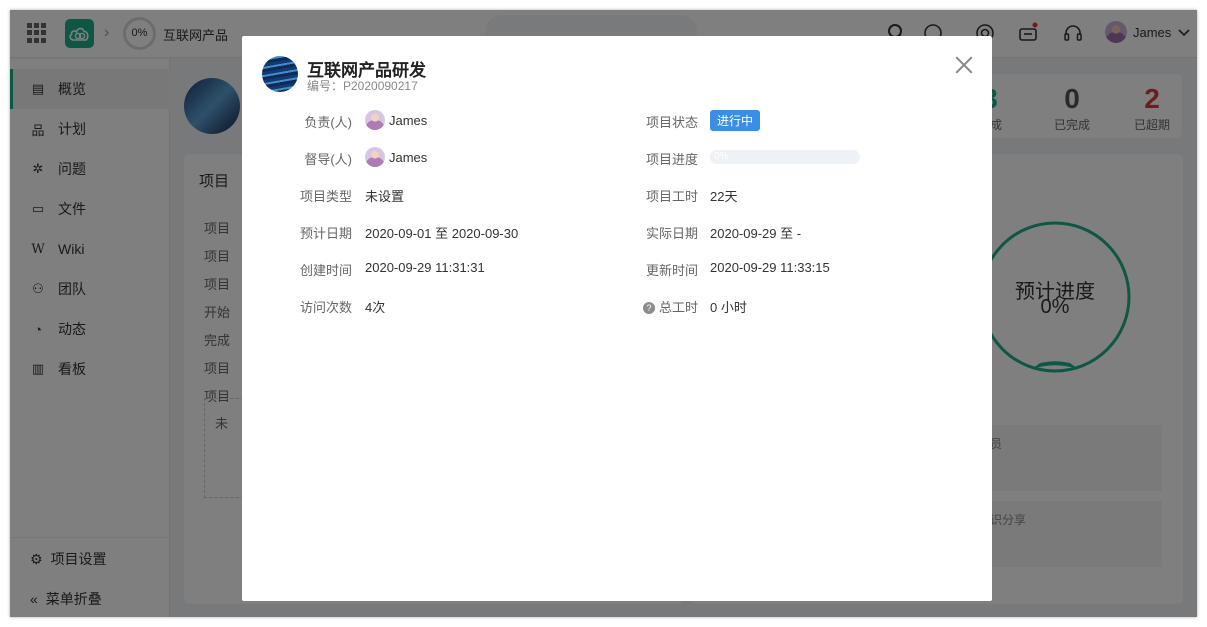 The width and height of the screenshot is (1207, 627). I want to click on status-badge: 进行中, so click(735, 120).